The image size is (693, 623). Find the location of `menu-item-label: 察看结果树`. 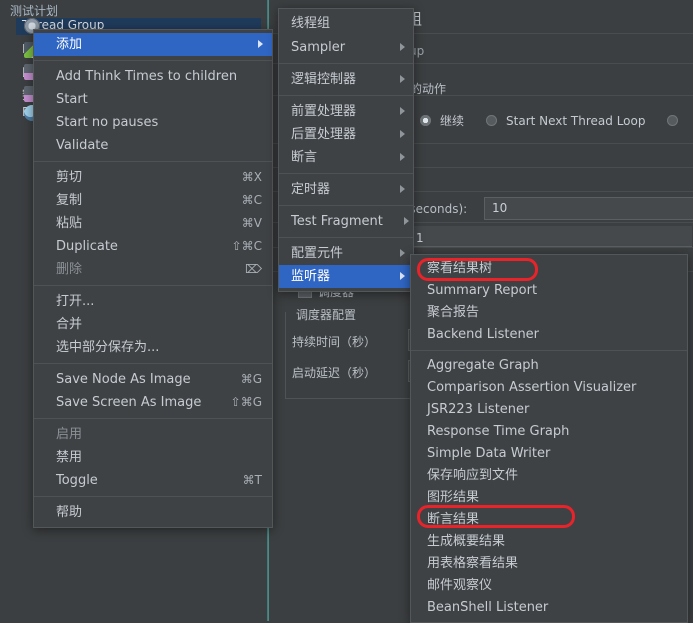

menu-item-label: 察看结果树 is located at coordinates (460, 268).